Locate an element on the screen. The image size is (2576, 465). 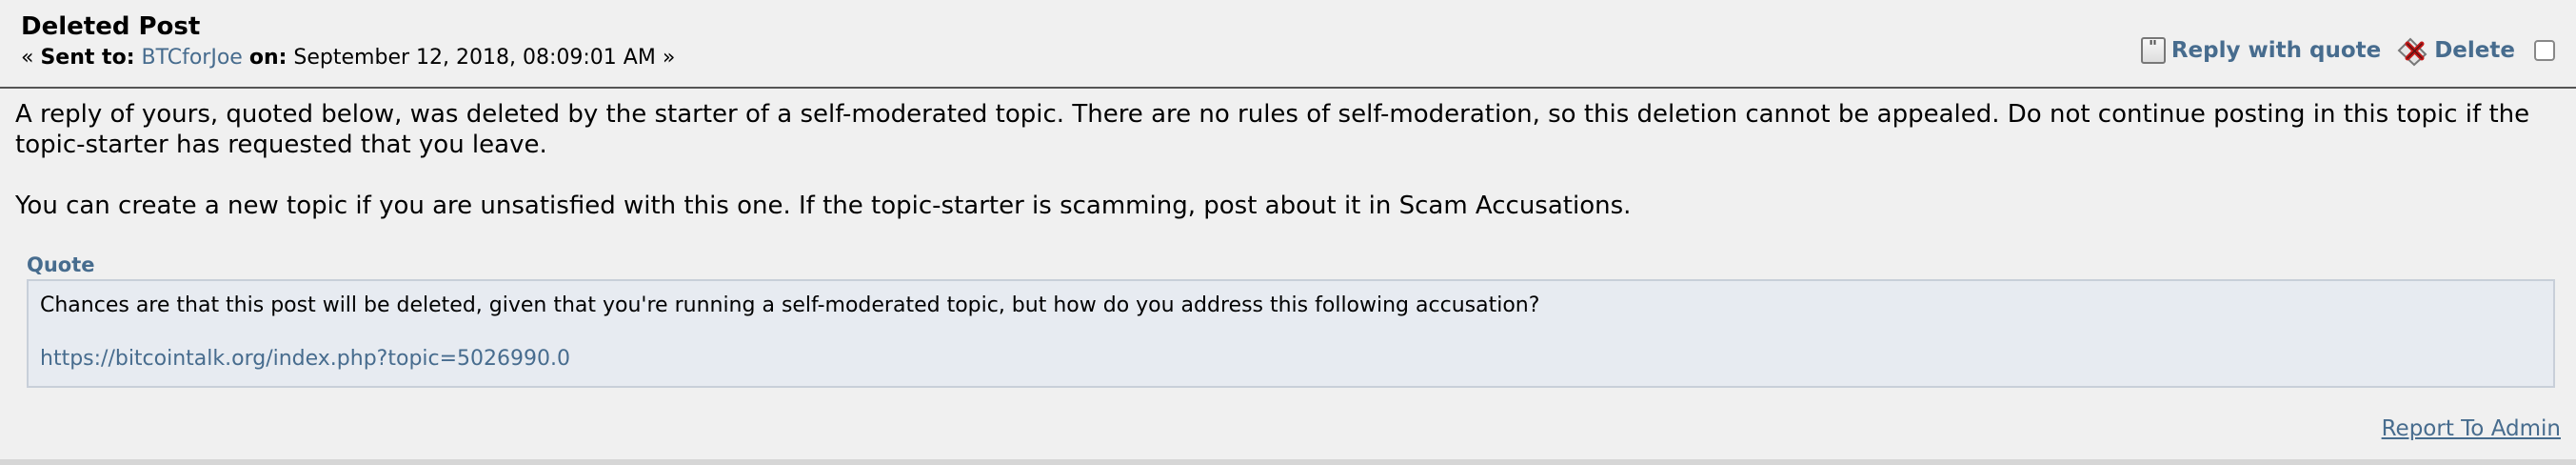
recipient-link: BTCforJoe is located at coordinates (192, 58).